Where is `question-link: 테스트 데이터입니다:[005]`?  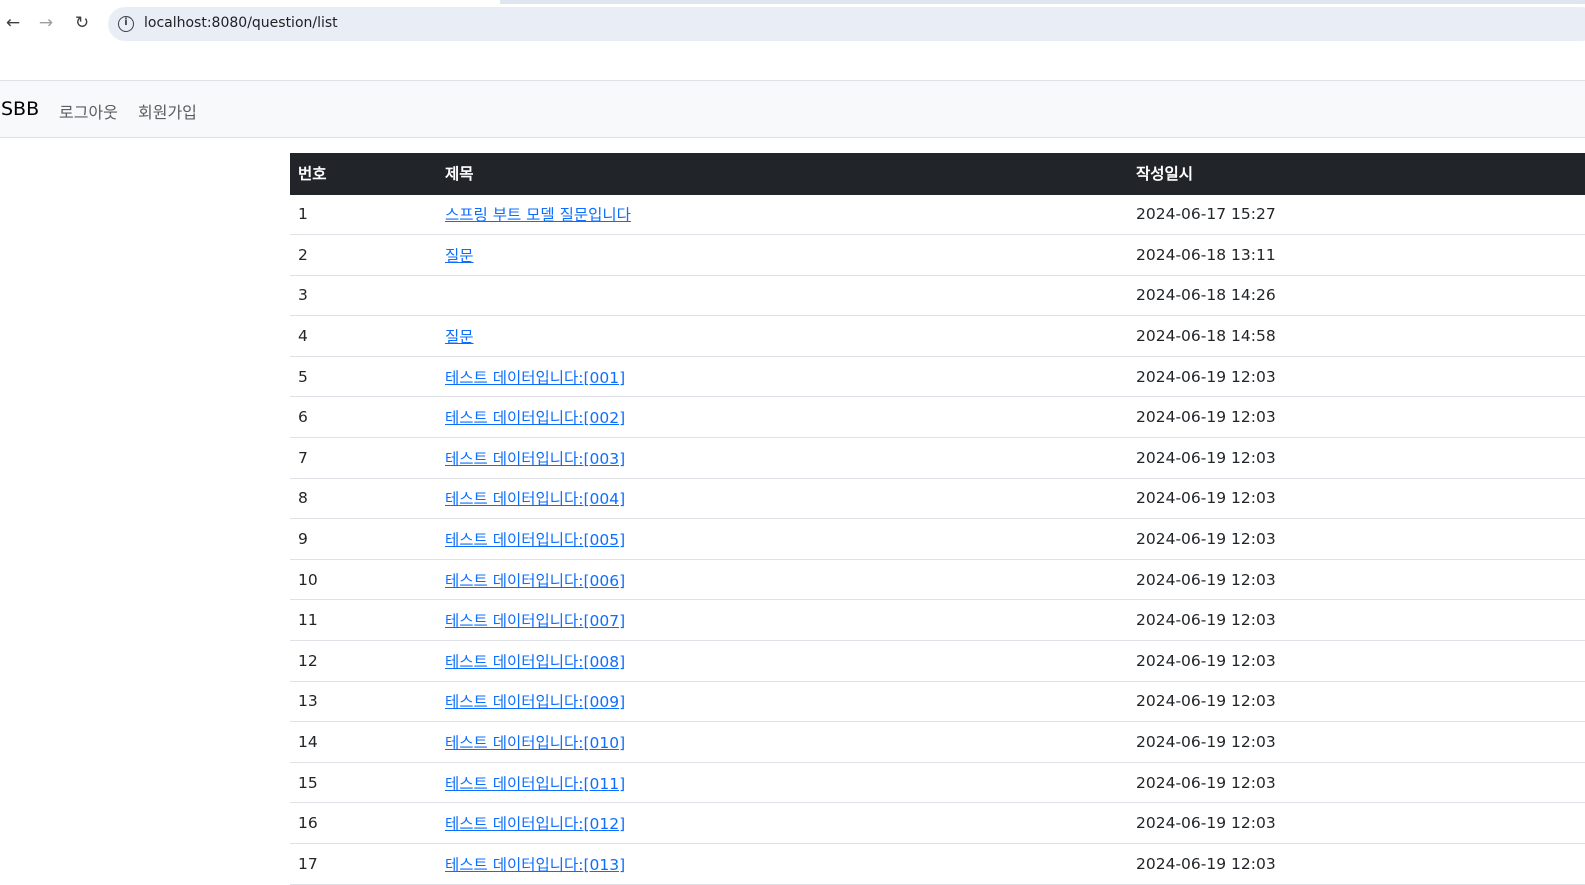
question-link: 테스트 데이터입니다:[005] is located at coordinates (535, 540).